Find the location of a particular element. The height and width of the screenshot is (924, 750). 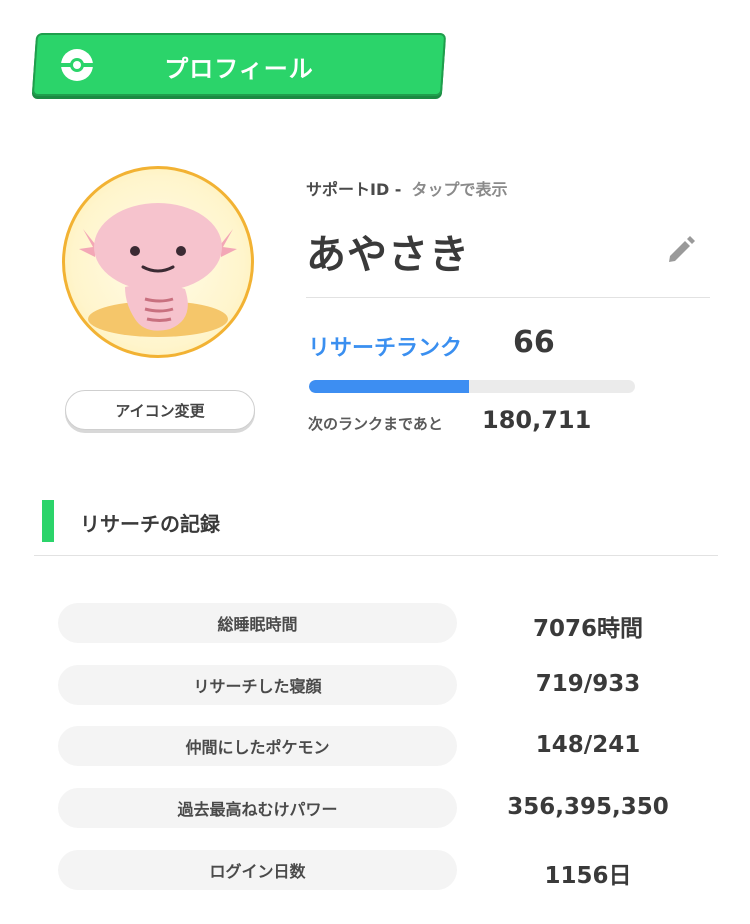

support-id-label: サポートID - is located at coordinates (354, 189).